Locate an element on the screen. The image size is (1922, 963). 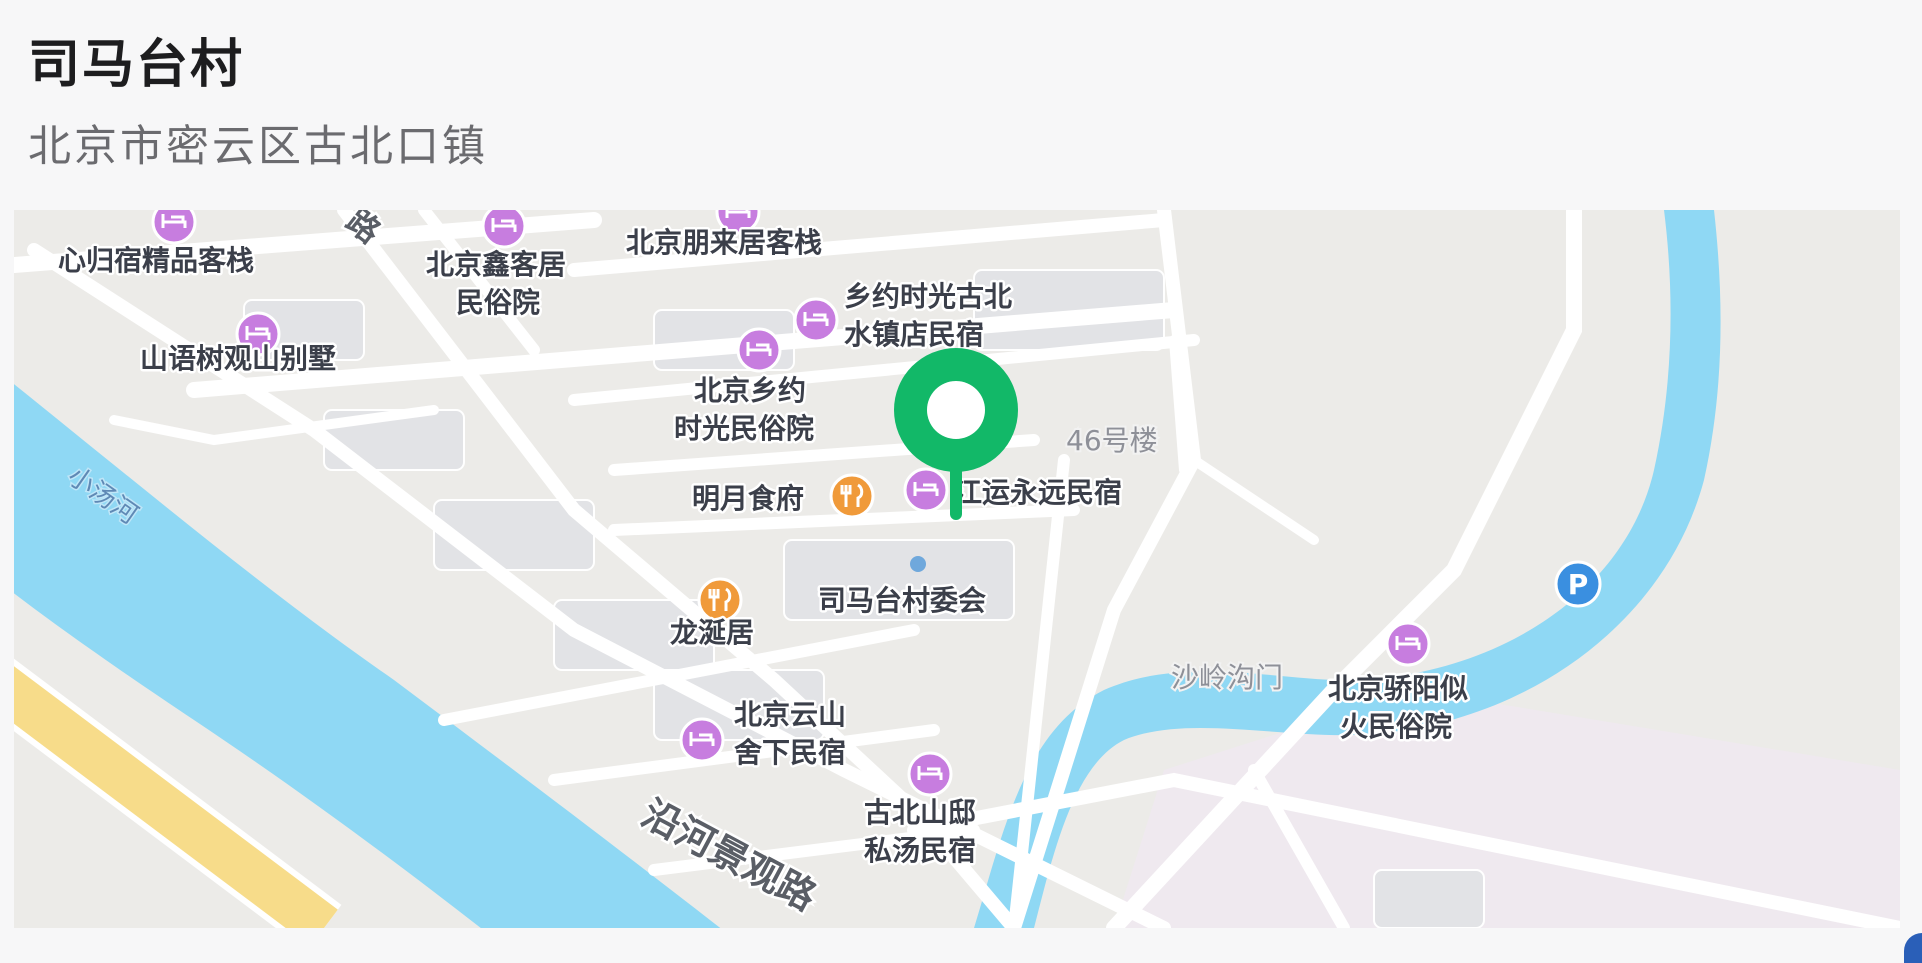
area-label-shalinggoumen: 沙岭沟门 is located at coordinates (1227, 677).